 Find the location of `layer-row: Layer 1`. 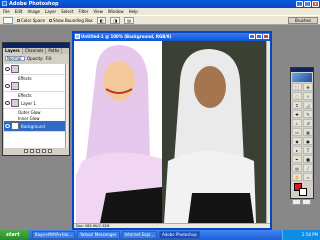

layer-row: Layer 1 is located at coordinates (36, 103).